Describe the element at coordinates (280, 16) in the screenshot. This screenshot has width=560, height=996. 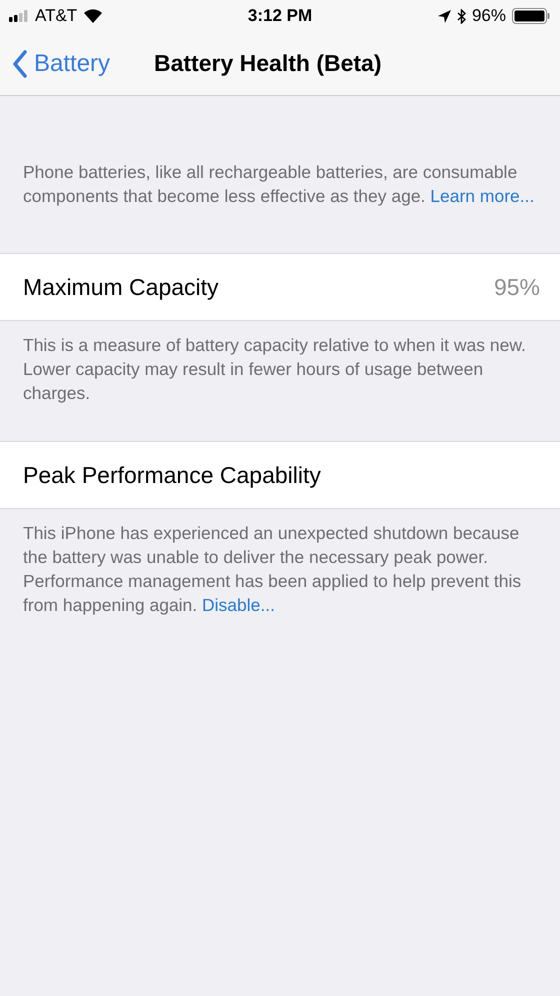
I see `status-time: 3:12 PM` at that location.